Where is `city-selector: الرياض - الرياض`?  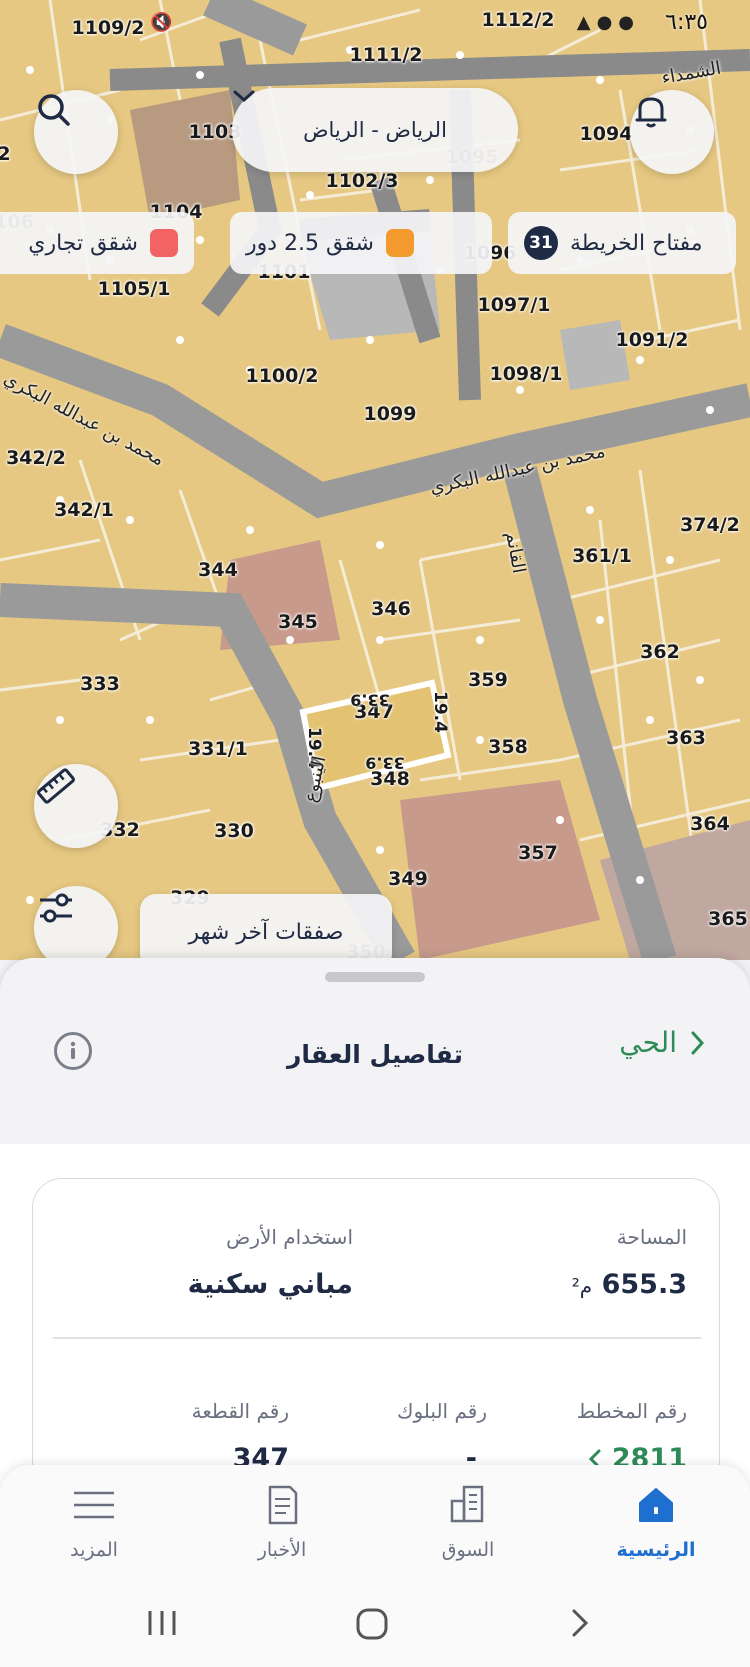
city-selector: الرياض - الرياض is located at coordinates (375, 130).